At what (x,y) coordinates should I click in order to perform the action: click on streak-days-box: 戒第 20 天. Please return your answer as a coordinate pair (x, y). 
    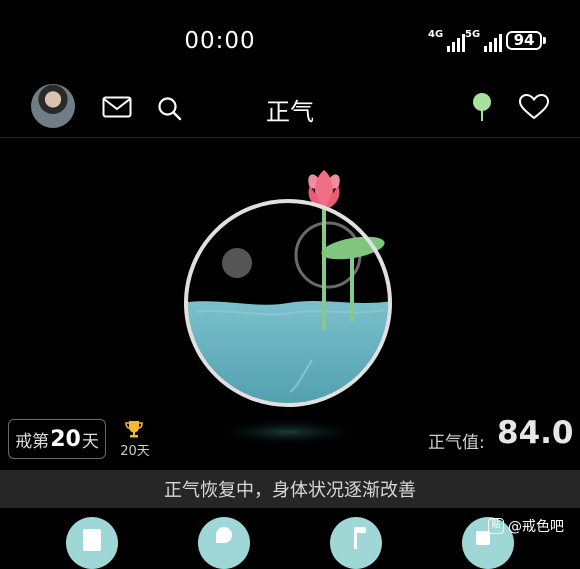
    Looking at the image, I should click on (57, 439).